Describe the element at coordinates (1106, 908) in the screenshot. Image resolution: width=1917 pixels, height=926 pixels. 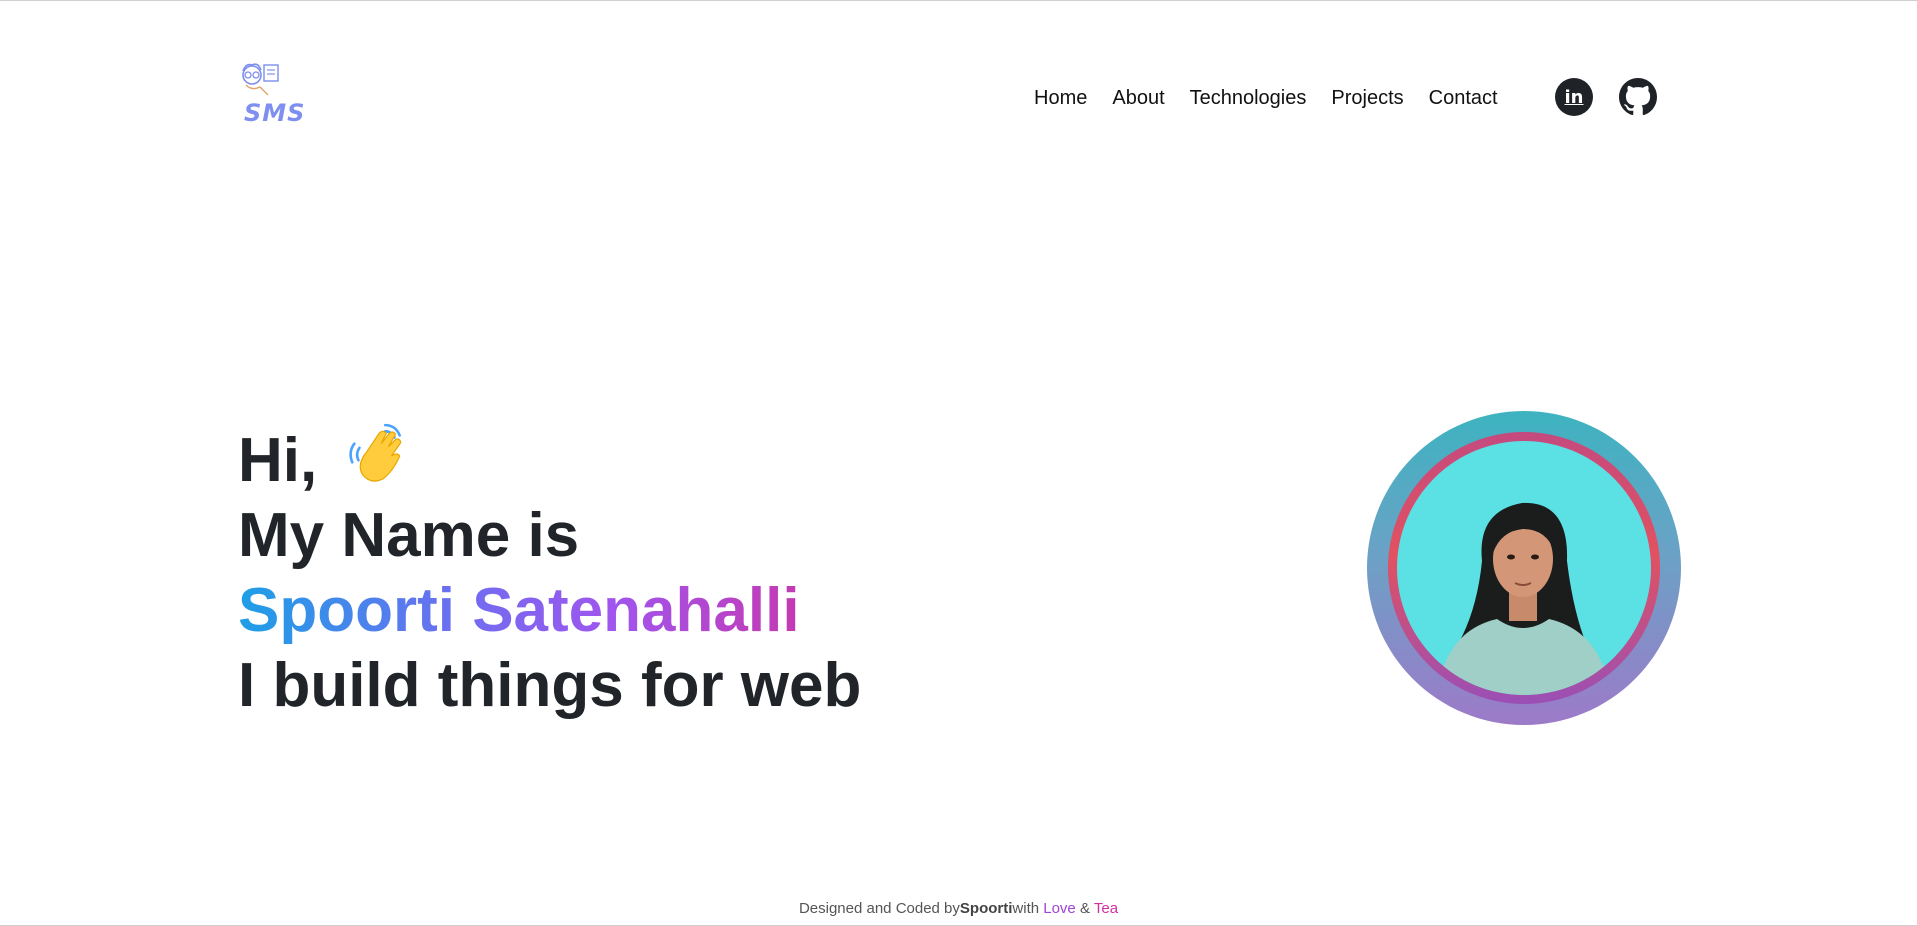
I see `footer-tea: Tea` at that location.